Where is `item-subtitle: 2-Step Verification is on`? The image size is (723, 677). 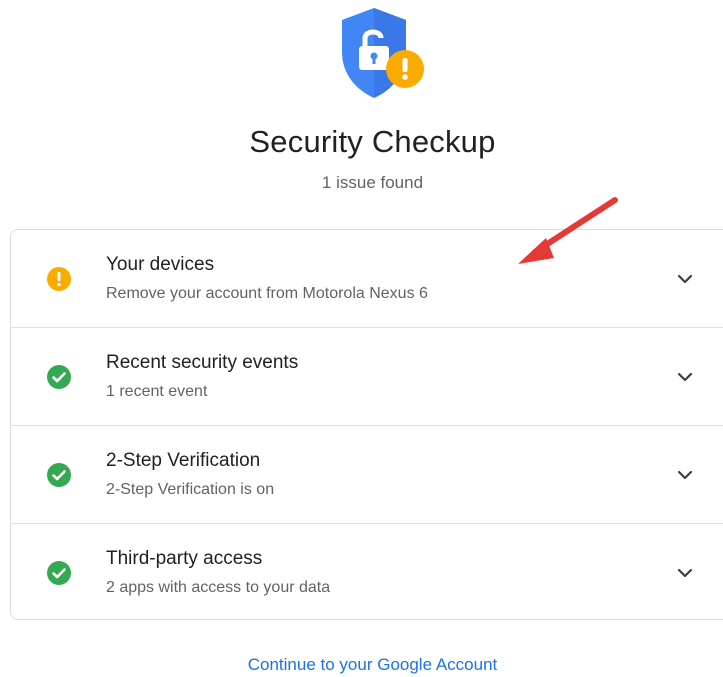 item-subtitle: 2-Step Verification is on is located at coordinates (190, 489).